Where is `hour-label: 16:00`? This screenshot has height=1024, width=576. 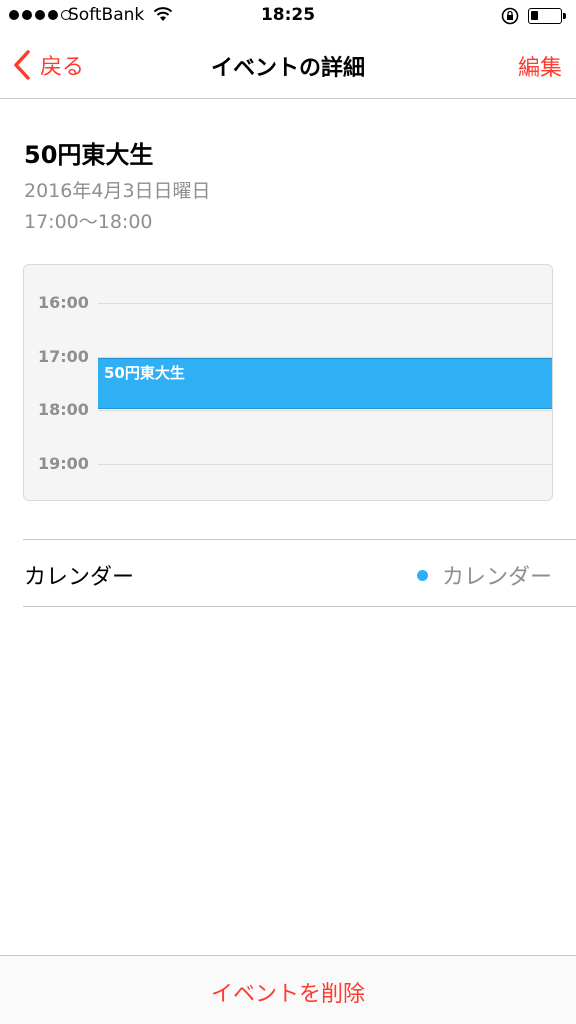
hour-label: 16:00 is located at coordinates (63, 302).